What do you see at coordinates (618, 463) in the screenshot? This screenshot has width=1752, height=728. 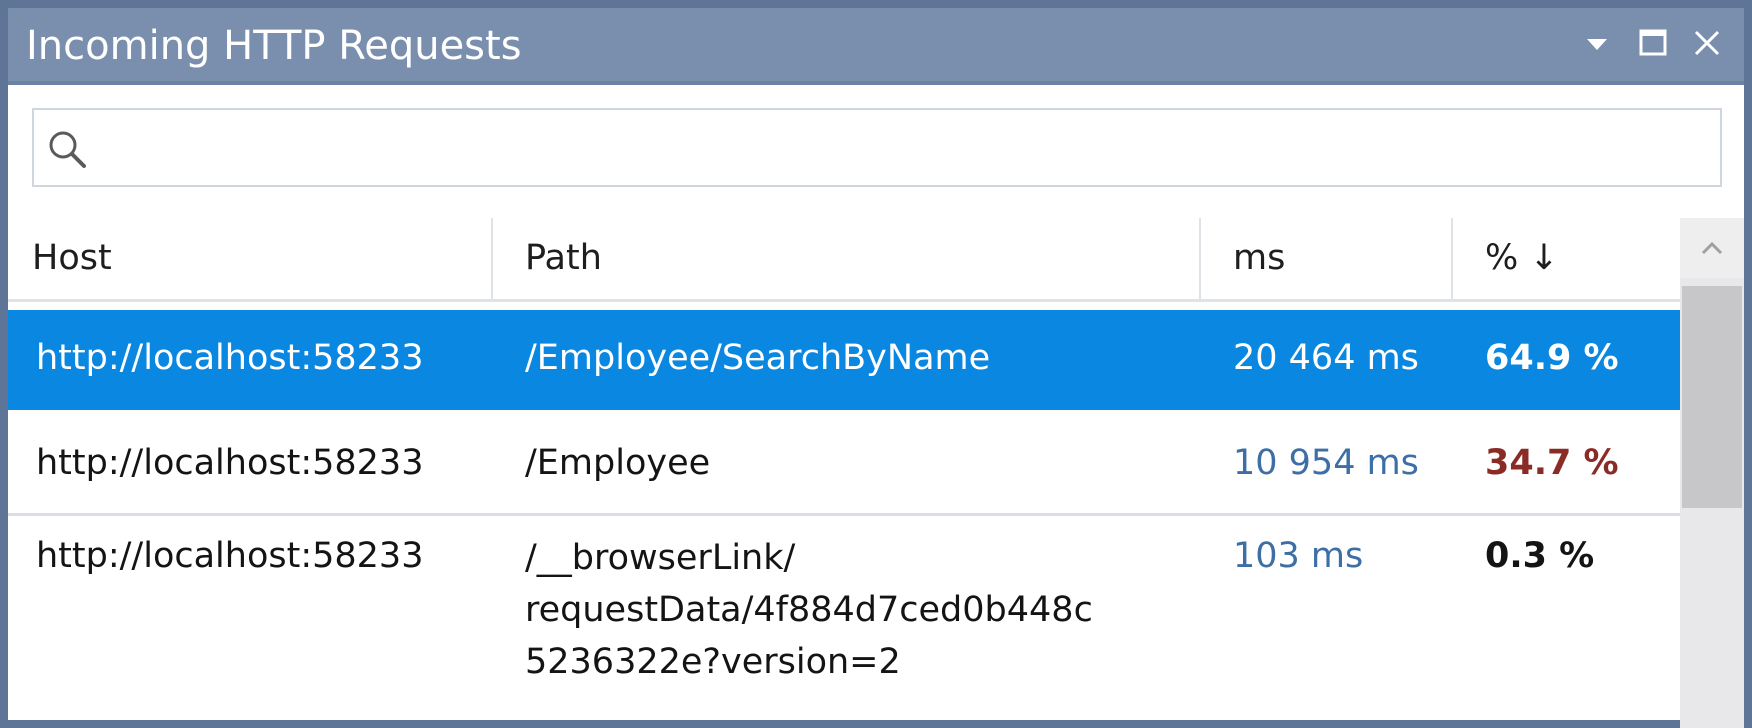 I see `path-cell: /Employee` at bounding box center [618, 463].